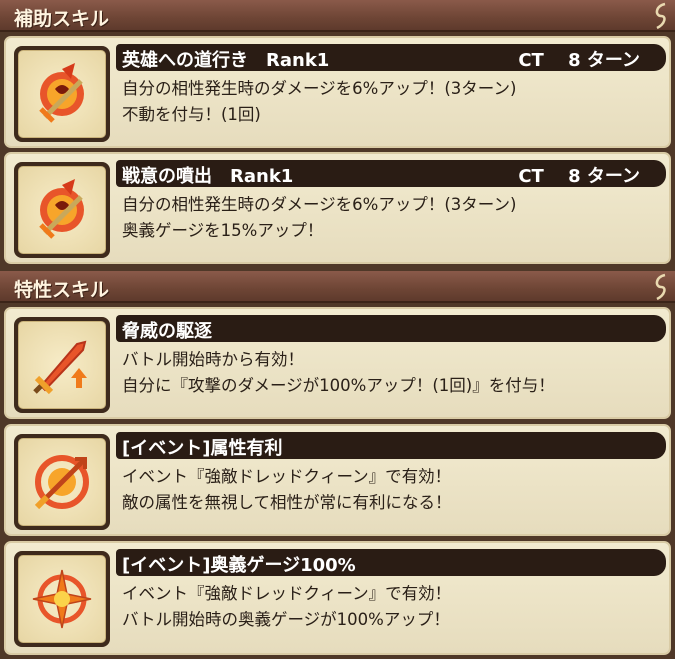 This screenshot has width=675, height=659. What do you see at coordinates (226, 60) in the screenshot?
I see `skill-name: 英雄への道行き Rank1` at bounding box center [226, 60].